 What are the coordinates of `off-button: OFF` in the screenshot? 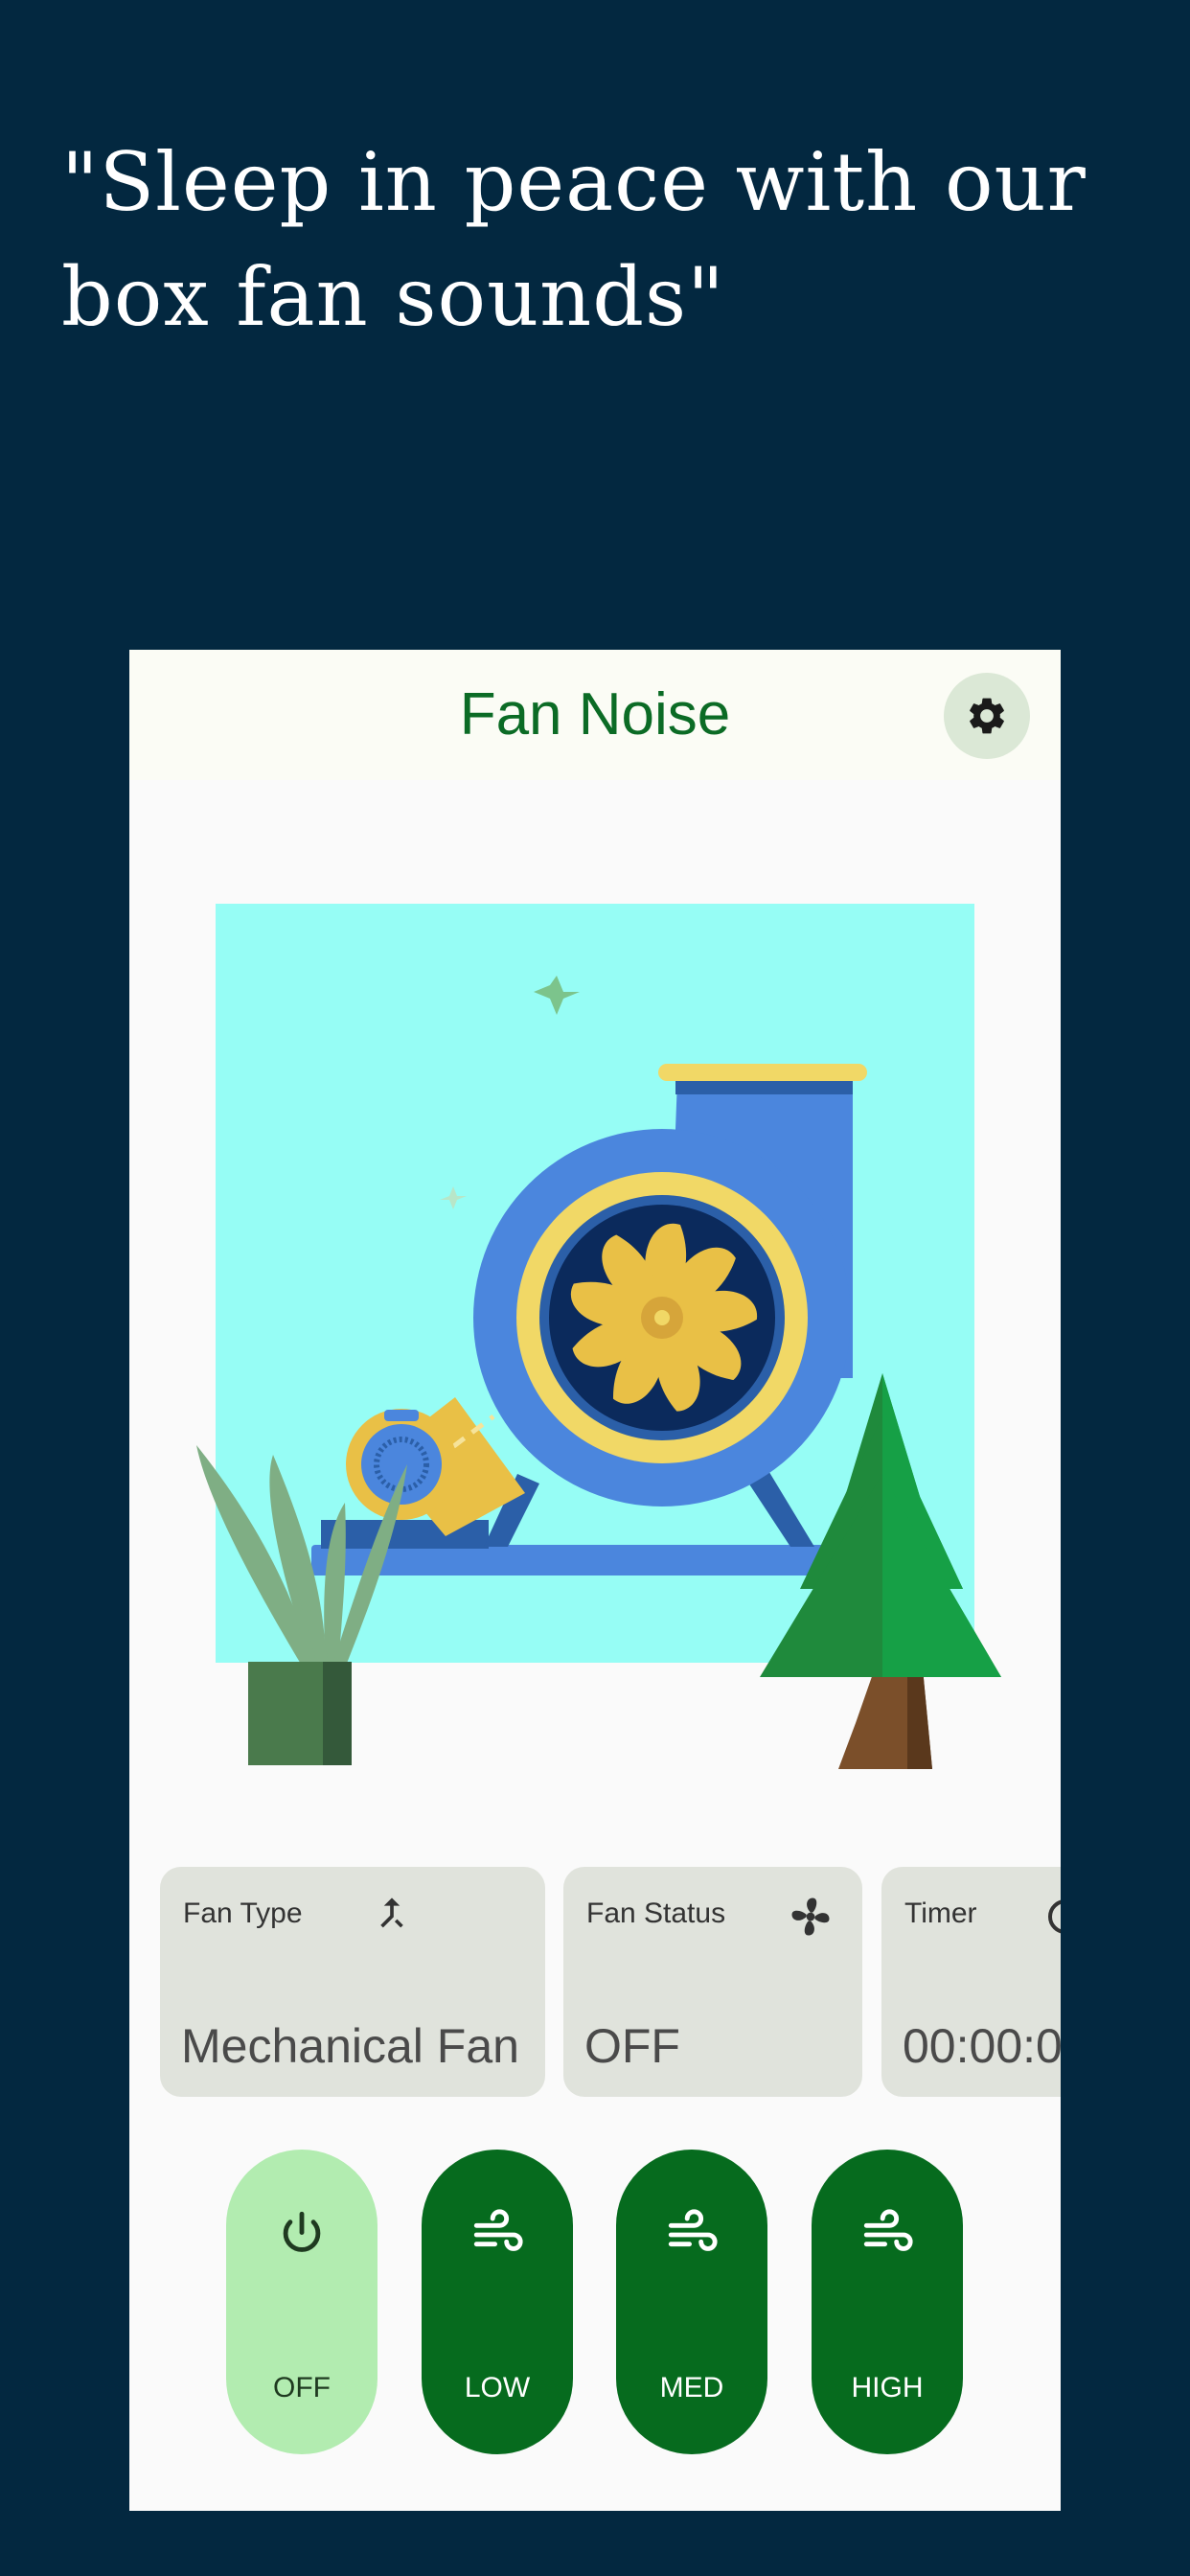 It's located at (302, 2302).